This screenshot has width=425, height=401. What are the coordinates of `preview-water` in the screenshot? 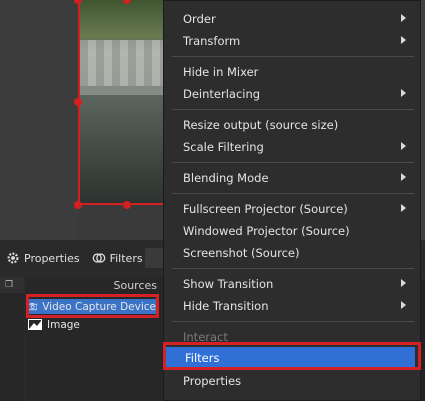 It's located at (128, 149).